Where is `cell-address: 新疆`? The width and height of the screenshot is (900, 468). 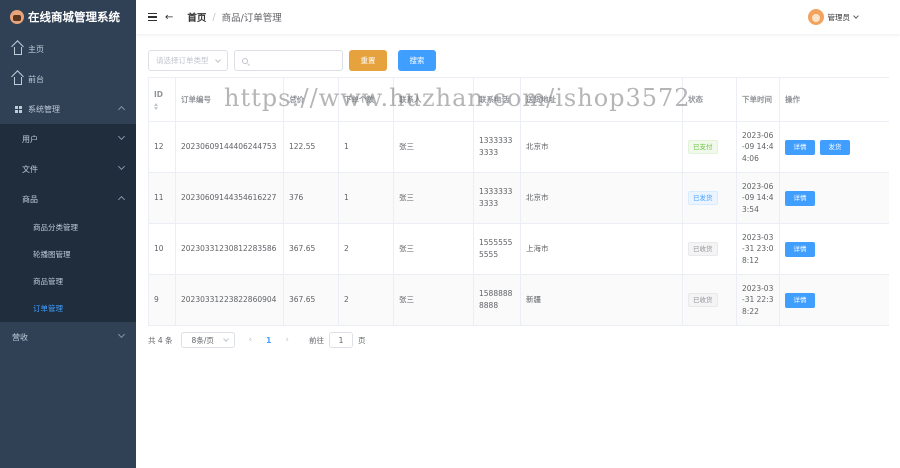
cell-address: 新疆 is located at coordinates (602, 300).